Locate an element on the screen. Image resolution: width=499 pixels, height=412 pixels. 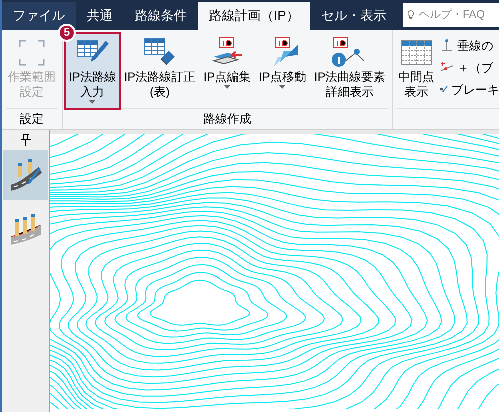
search-field: ヘルプ・FAQ is located at coordinates (451, 15).